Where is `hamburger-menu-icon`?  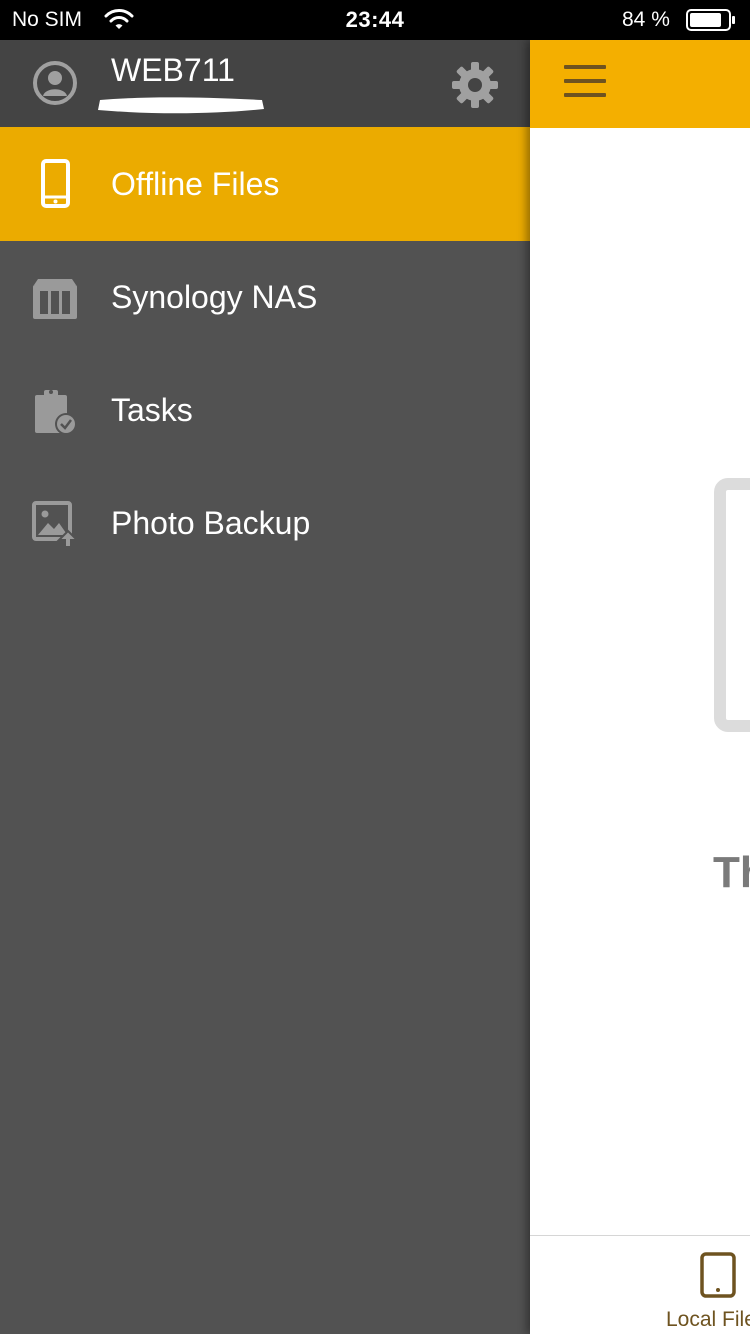 hamburger-menu-icon is located at coordinates (586, 83).